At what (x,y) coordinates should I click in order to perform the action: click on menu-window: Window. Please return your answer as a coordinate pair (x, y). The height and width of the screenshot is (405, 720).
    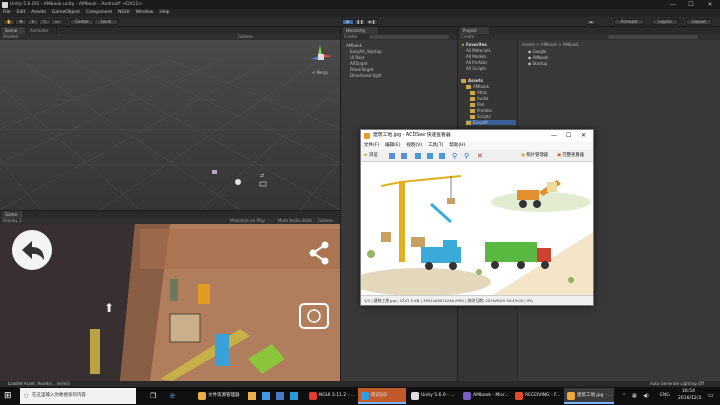
    Looking at the image, I should click on (145, 13).